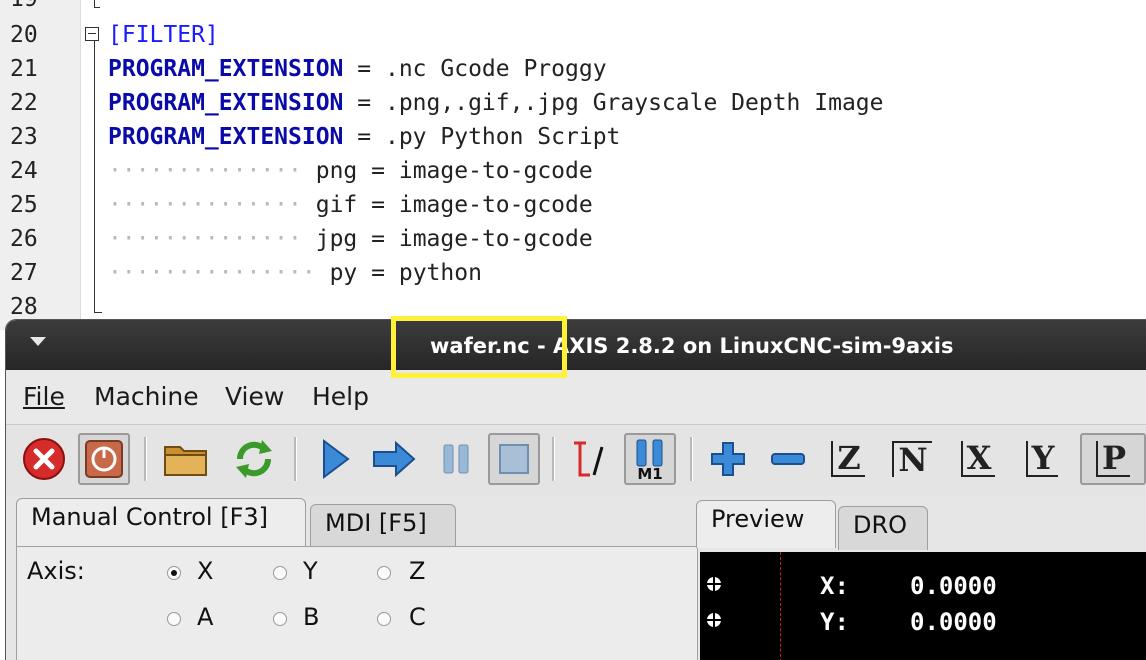 The image size is (1146, 660). Describe the element at coordinates (343, 273) in the screenshot. I see `code-key: py` at that location.